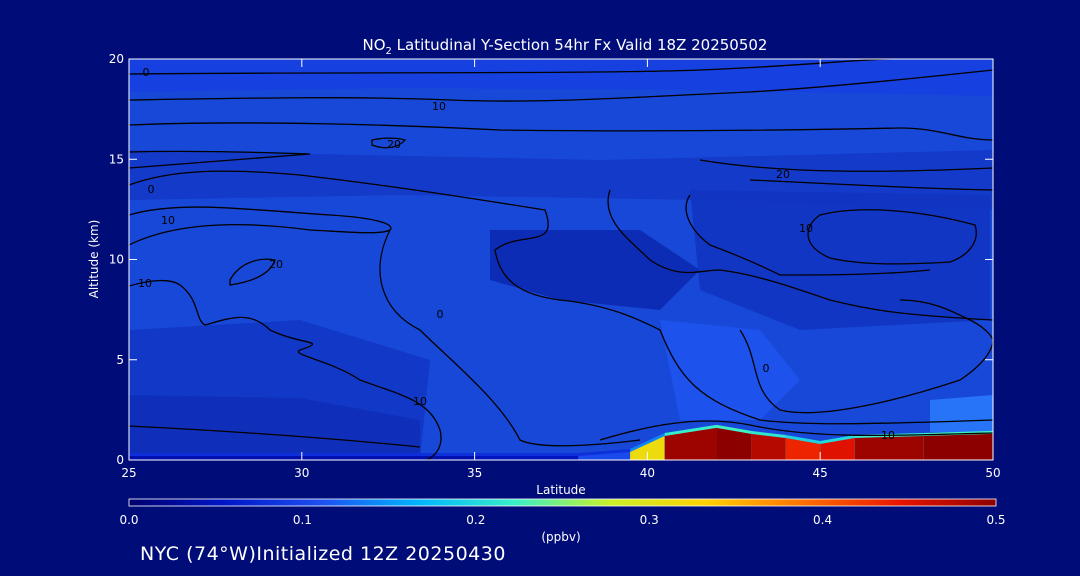  What do you see at coordinates (560, 490) in the screenshot?
I see `x-axis-label: Latitude` at bounding box center [560, 490].